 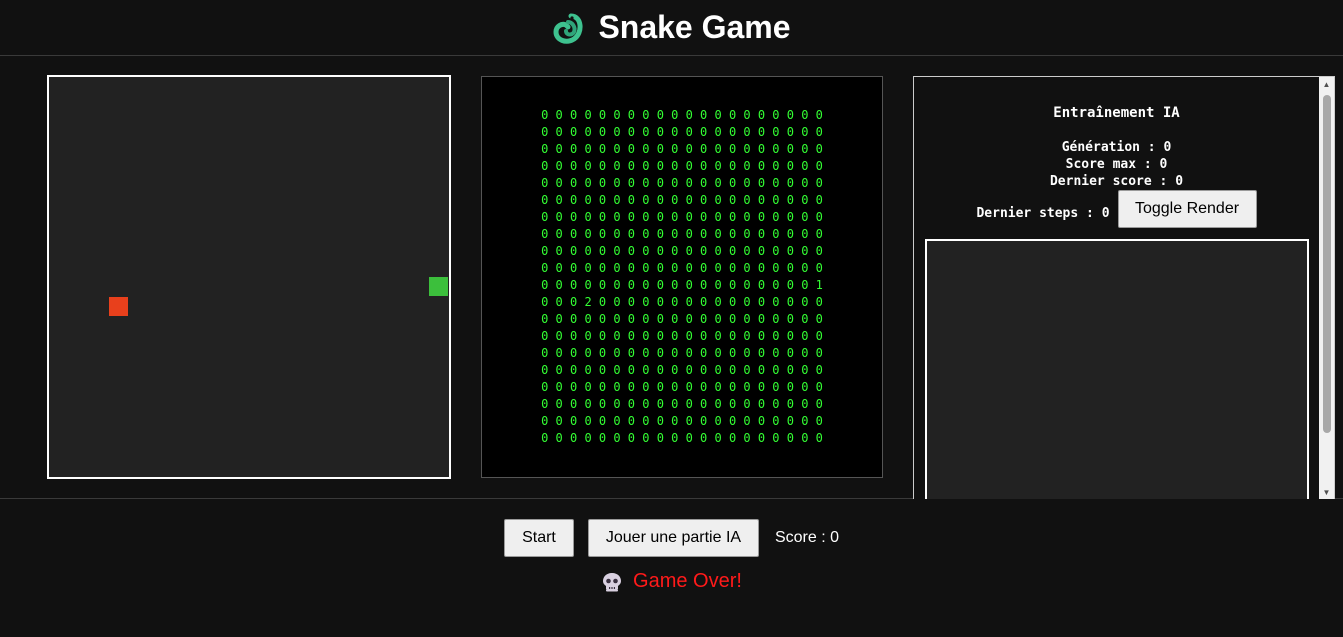 I want to click on ai-panel-scrollbar: ▲ ▼, so click(x=1326, y=288).